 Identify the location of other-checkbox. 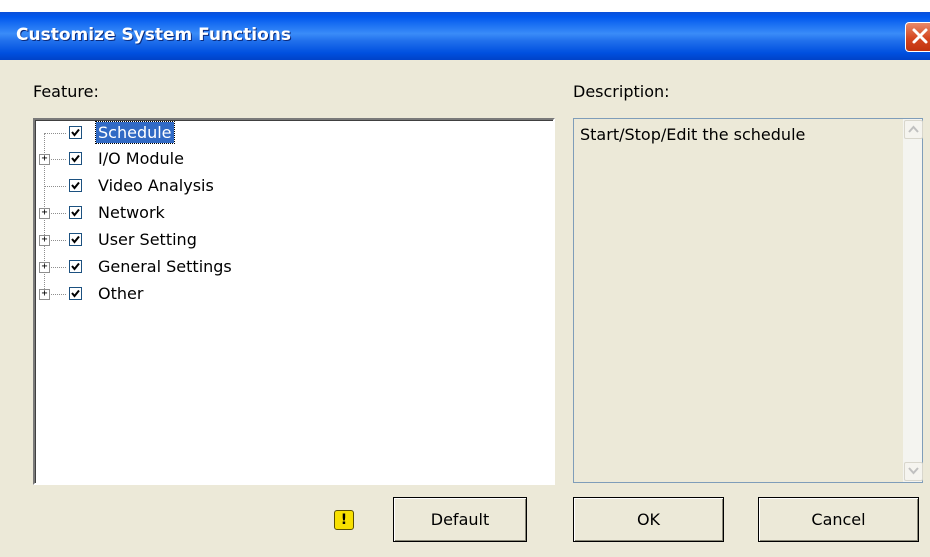
(75, 293).